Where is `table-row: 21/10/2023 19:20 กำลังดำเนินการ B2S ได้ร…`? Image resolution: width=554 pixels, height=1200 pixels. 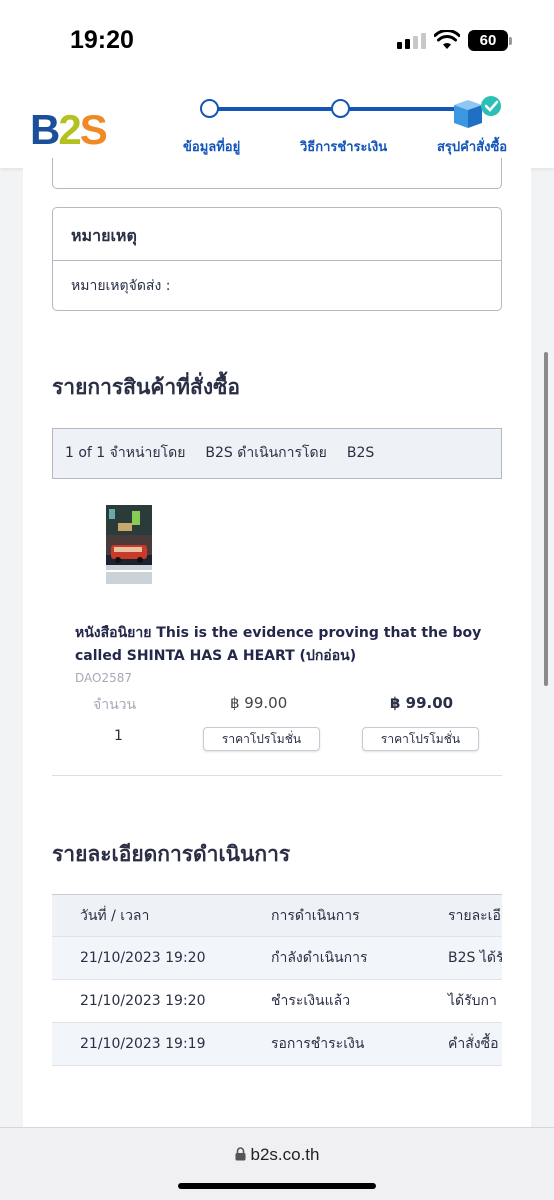 table-row: 21/10/2023 19:20 กำลังดำเนินการ B2S ได้ร… is located at coordinates (277, 958).